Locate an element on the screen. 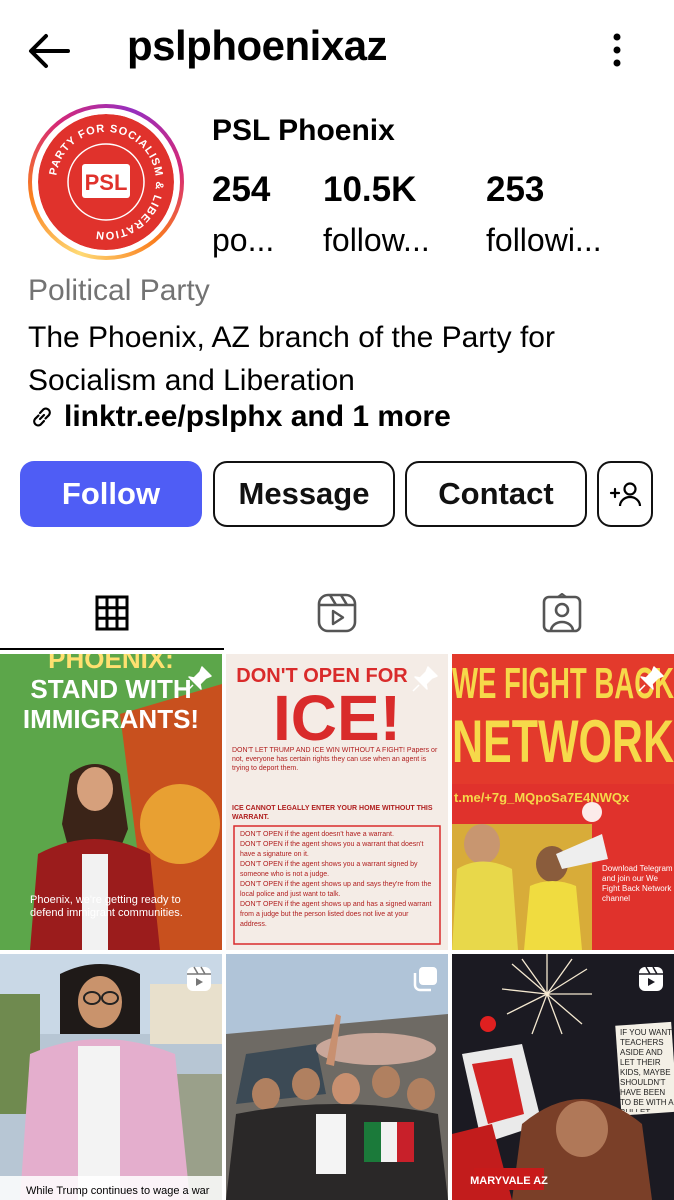 The width and height of the screenshot is (674, 1200). profile-username: pslphoenixaz is located at coordinates (257, 45).